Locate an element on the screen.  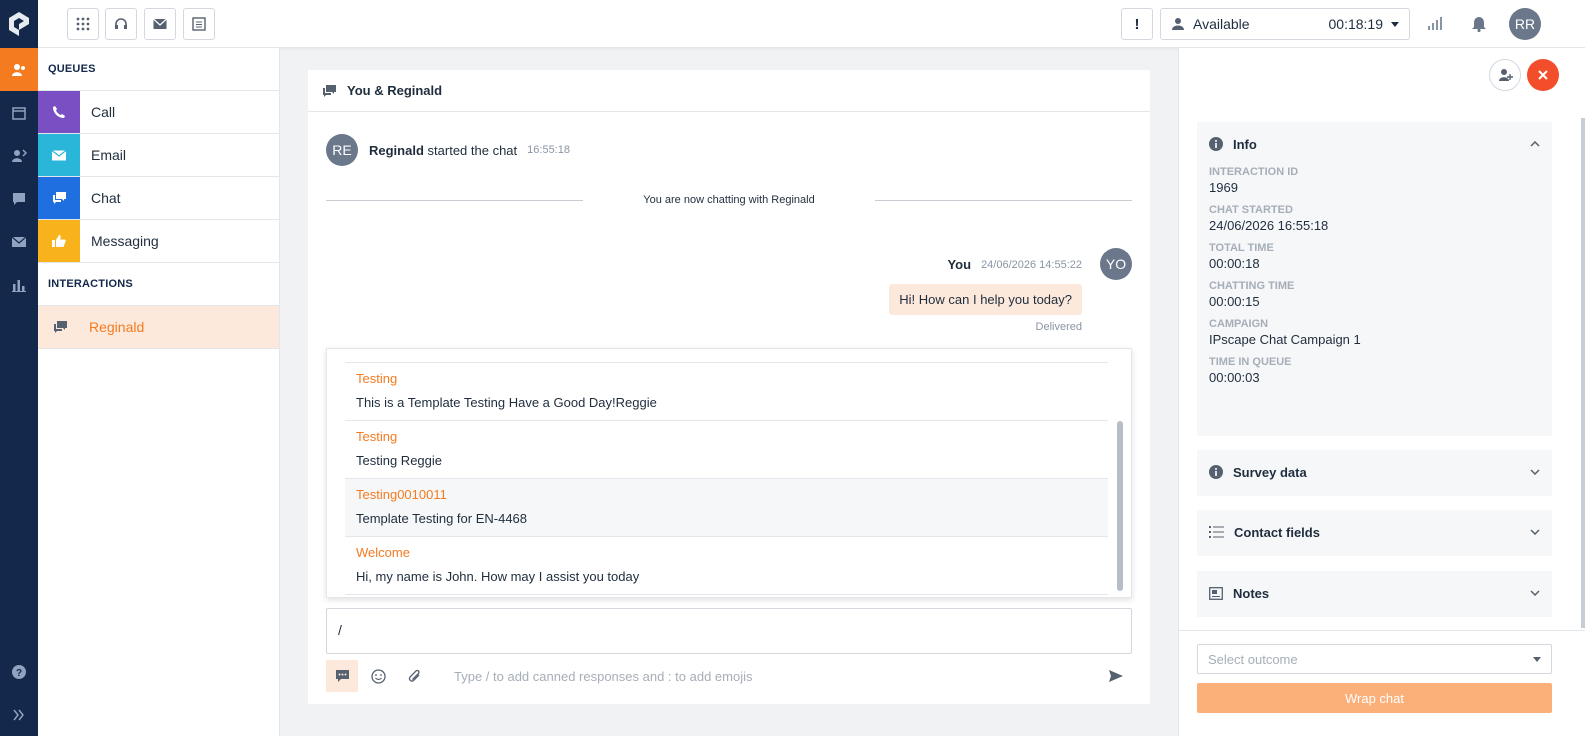
email-button is located at coordinates (160, 24).